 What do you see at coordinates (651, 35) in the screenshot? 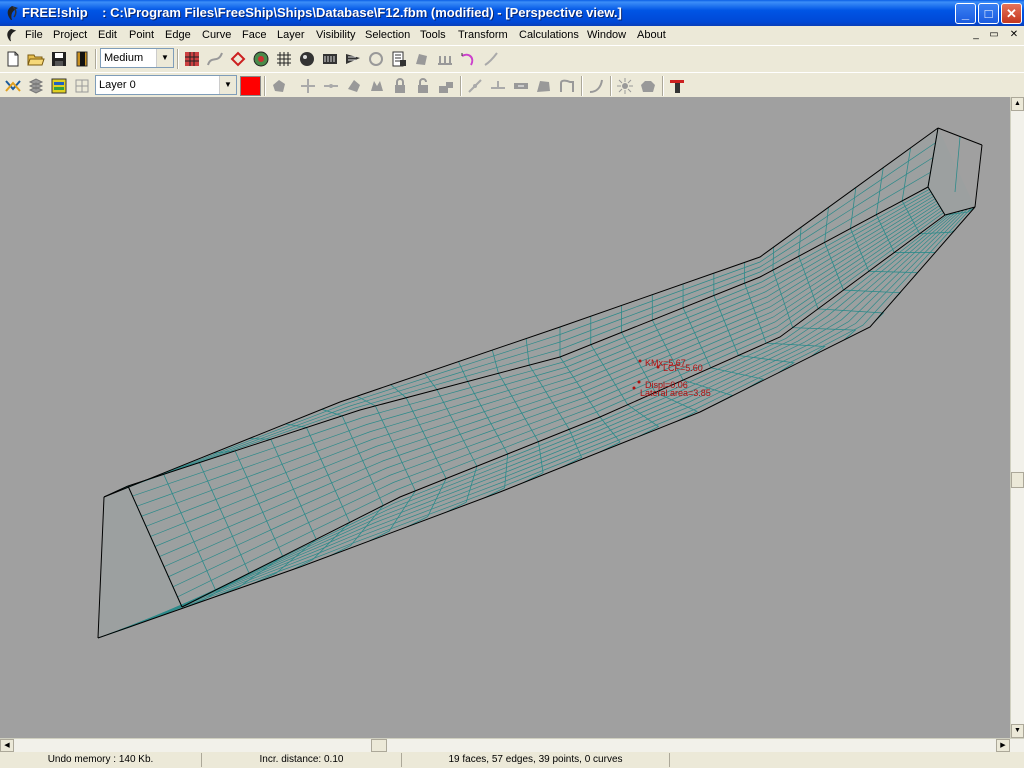
I see `menu-about: About` at bounding box center [651, 35].